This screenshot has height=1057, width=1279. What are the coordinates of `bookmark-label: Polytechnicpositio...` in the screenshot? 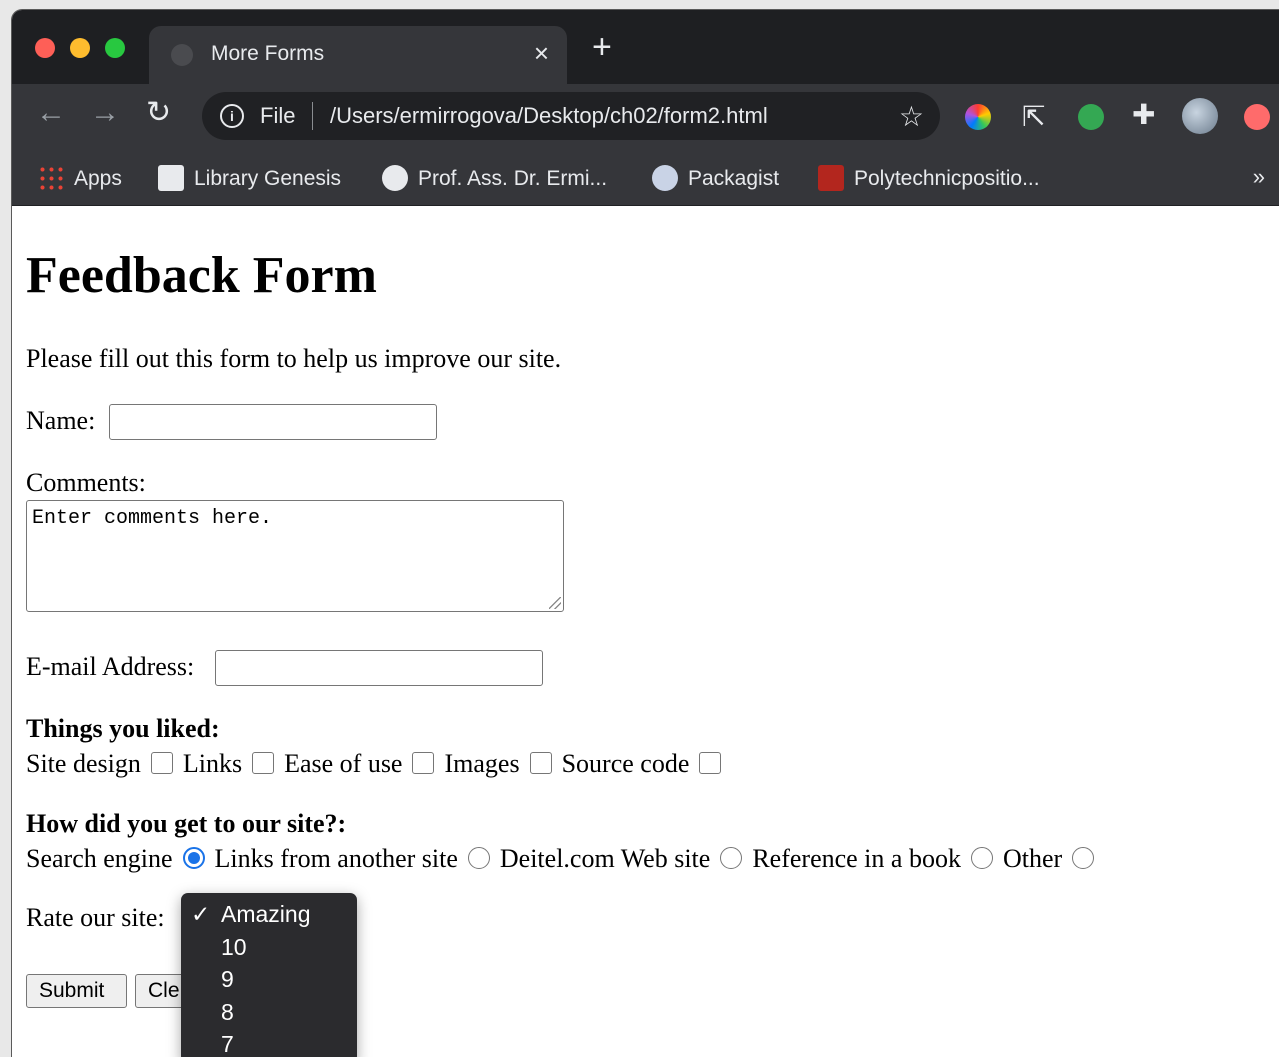 It's located at (947, 178).